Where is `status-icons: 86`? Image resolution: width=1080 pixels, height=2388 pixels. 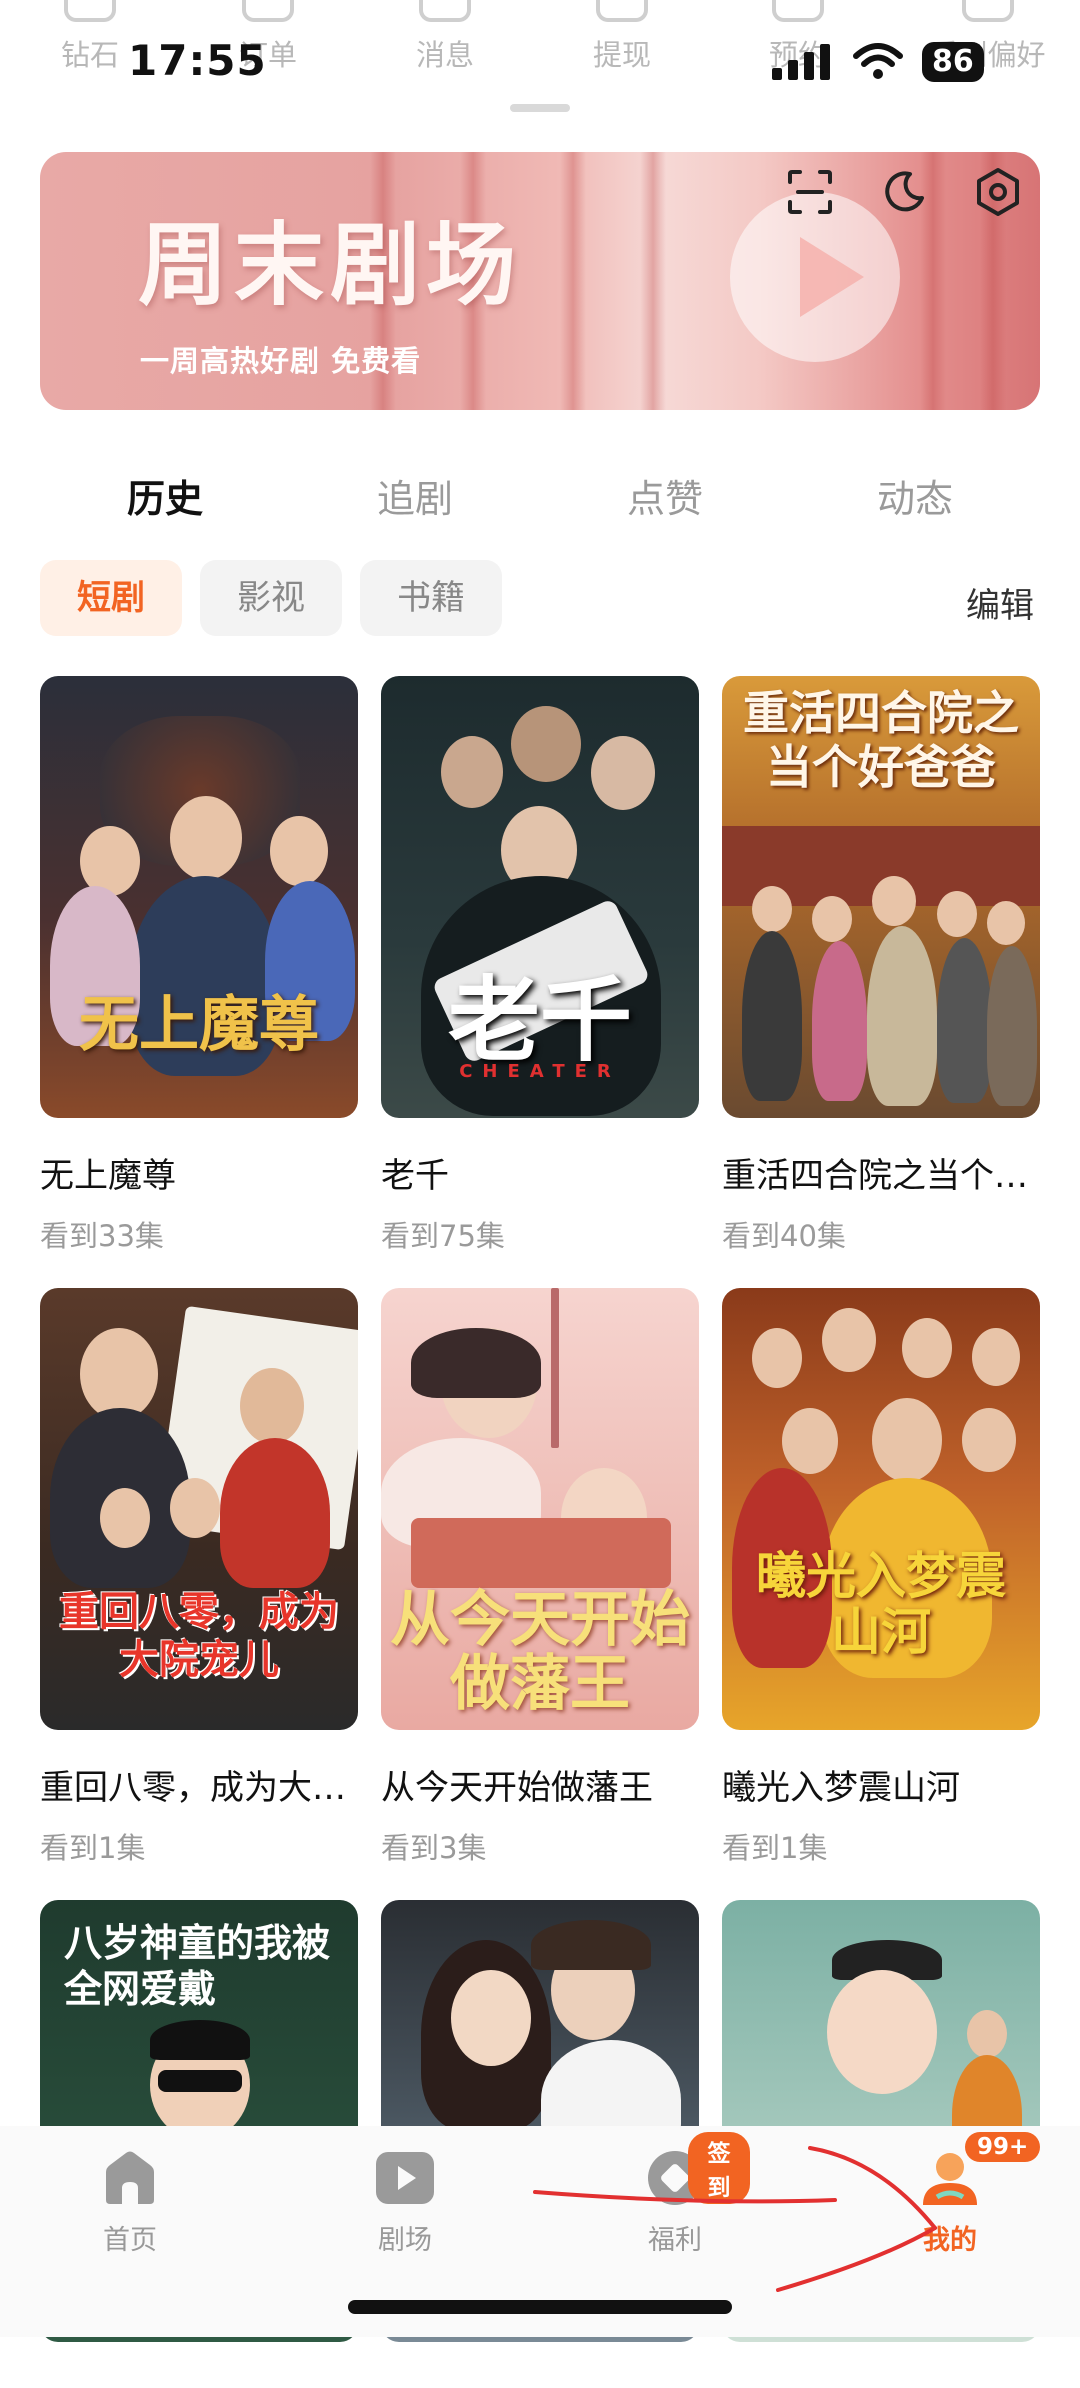 status-icons: 86 is located at coordinates (877, 62).